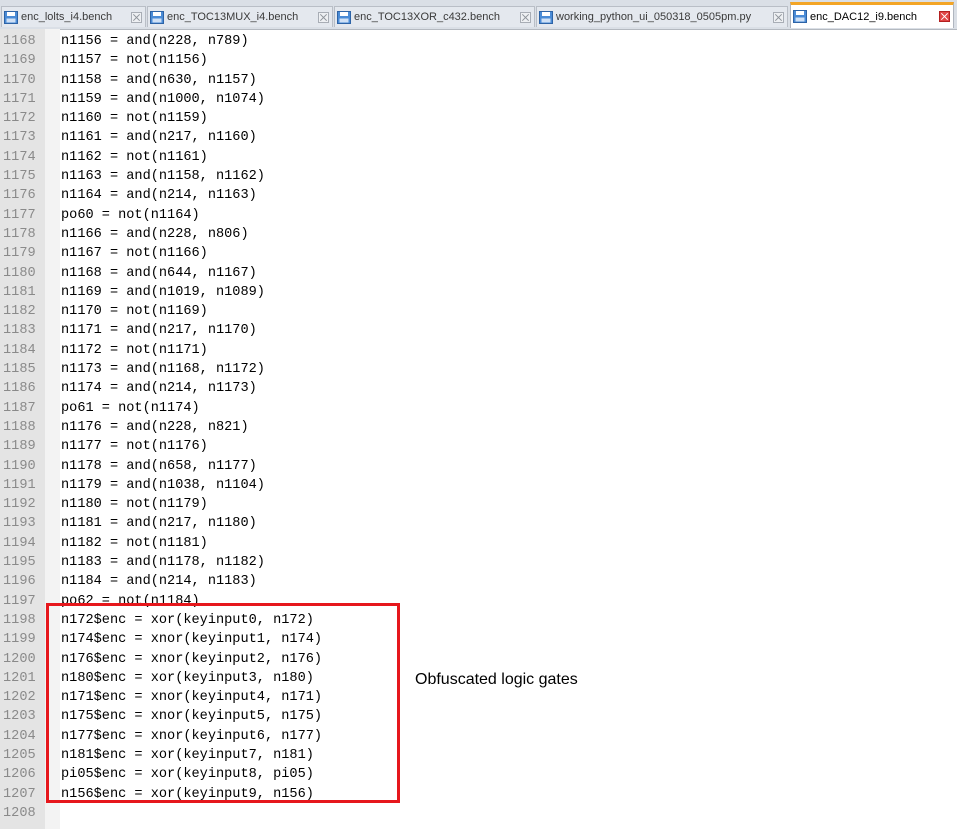 The width and height of the screenshot is (957, 829). What do you see at coordinates (19, 447) in the screenshot?
I see `line-number: 1189` at bounding box center [19, 447].